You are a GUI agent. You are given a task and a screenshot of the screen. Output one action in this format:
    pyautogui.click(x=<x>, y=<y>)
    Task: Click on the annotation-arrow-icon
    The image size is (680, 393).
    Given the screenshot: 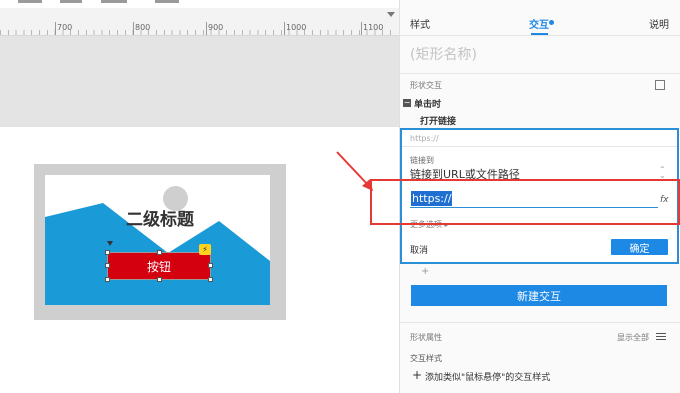 What is the action you would take?
    pyautogui.click(x=354, y=171)
    